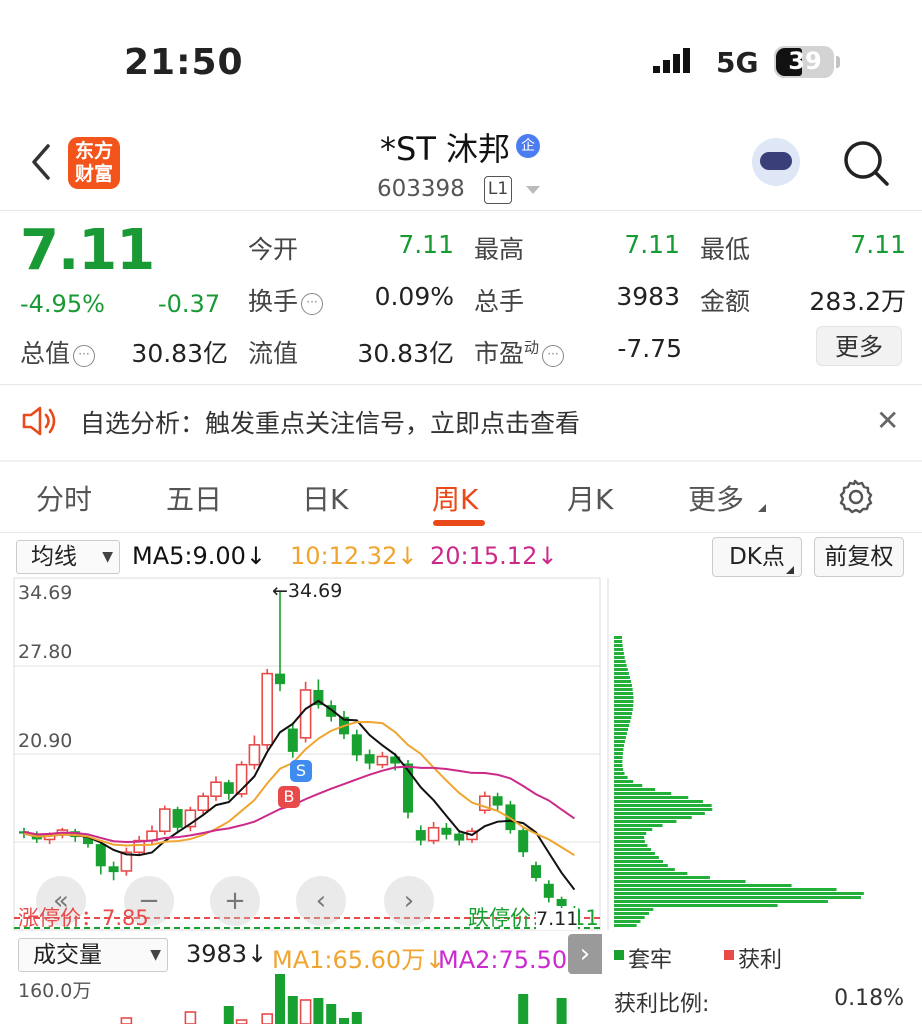 This screenshot has height=1024, width=922. What do you see at coordinates (194, 498) in the screenshot?
I see `tab-five-day: 五日` at bounding box center [194, 498].